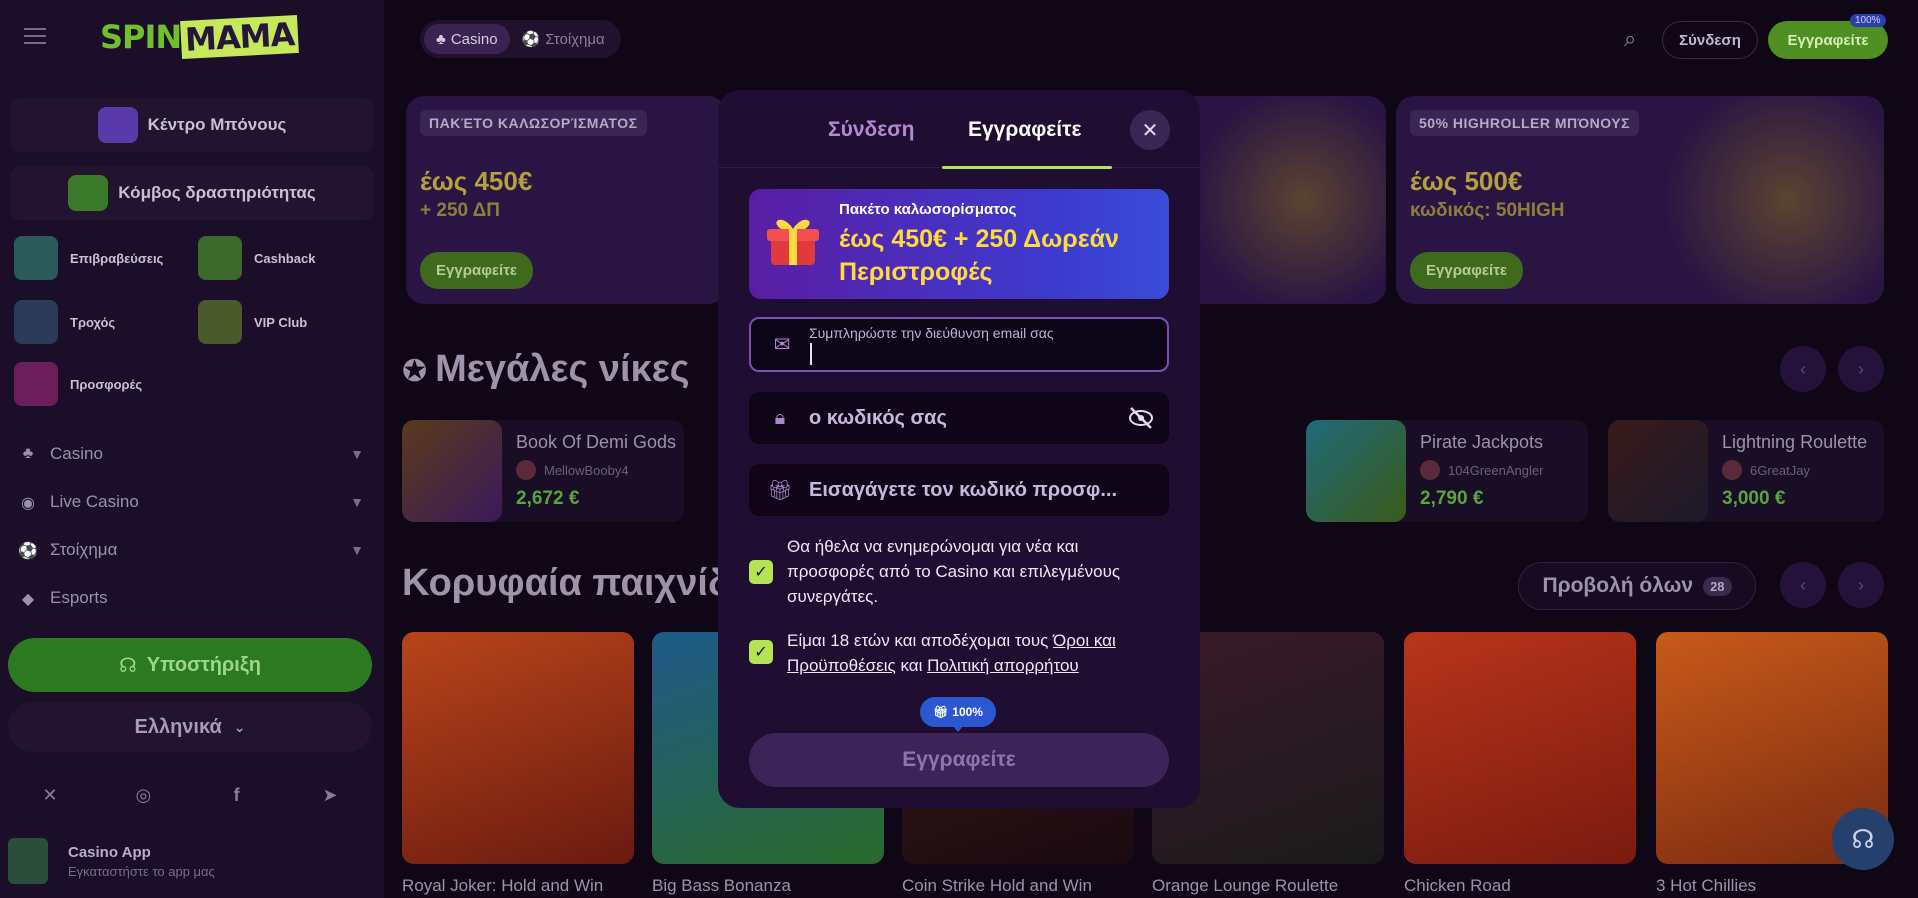 The image size is (1918, 898). Describe the element at coordinates (203, 664) in the screenshot. I see `support-label: Υποστήριξη` at that location.